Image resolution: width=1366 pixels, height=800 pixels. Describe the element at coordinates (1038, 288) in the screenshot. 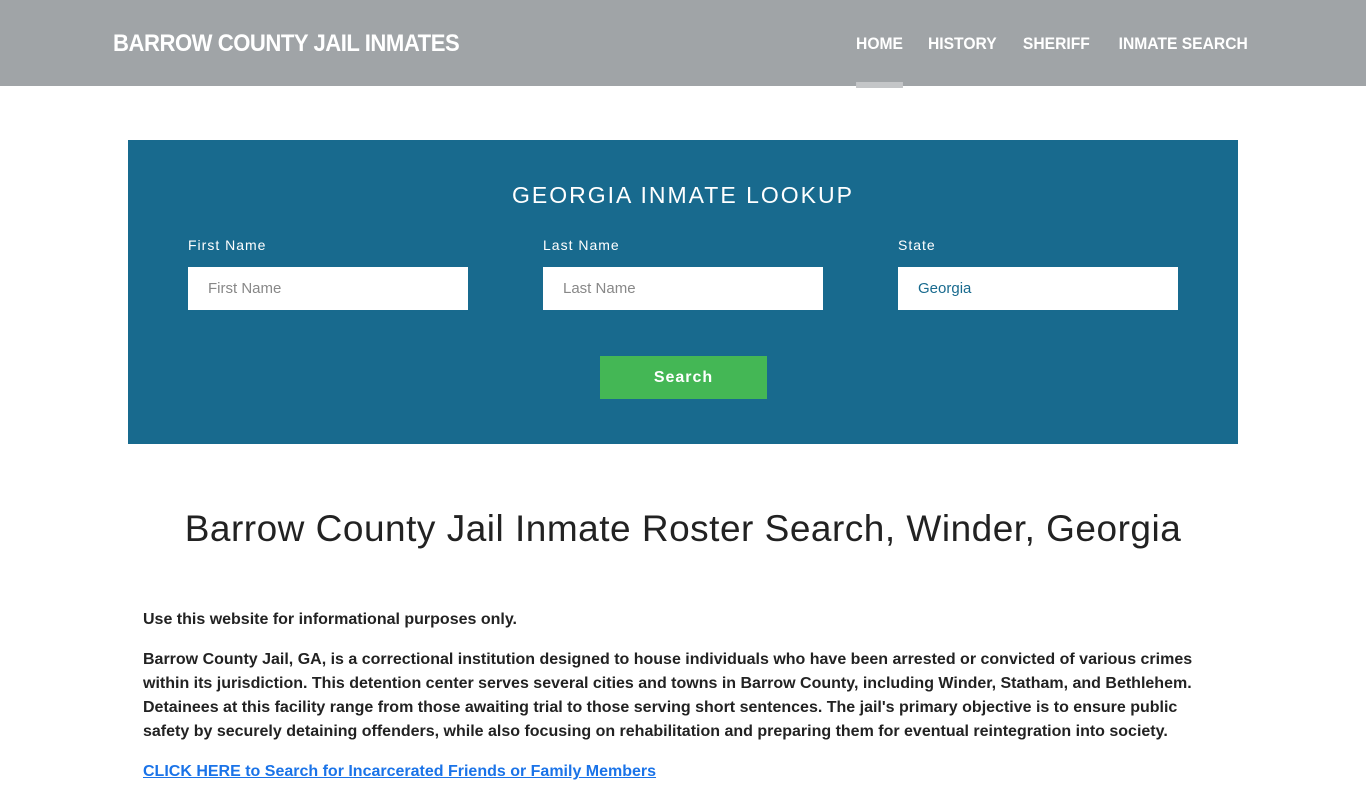

I see `state-input` at that location.